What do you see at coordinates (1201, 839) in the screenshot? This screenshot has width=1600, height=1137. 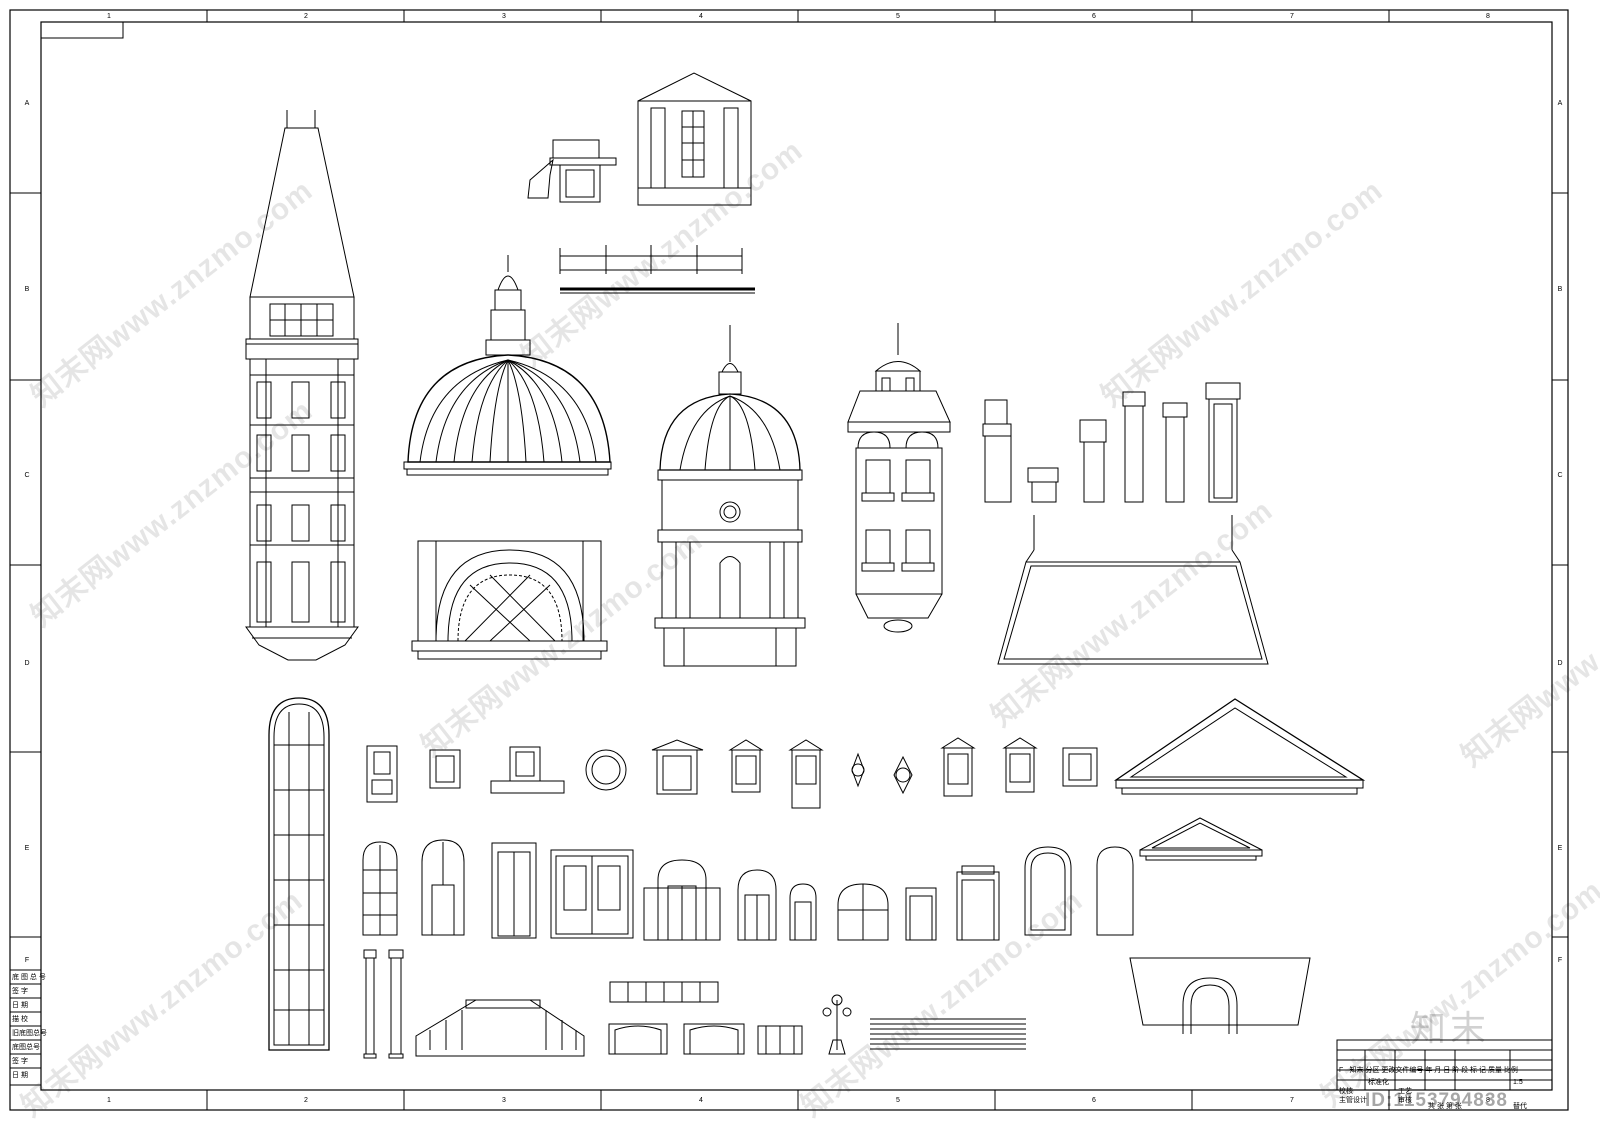 I see `small-pediment` at bounding box center [1201, 839].